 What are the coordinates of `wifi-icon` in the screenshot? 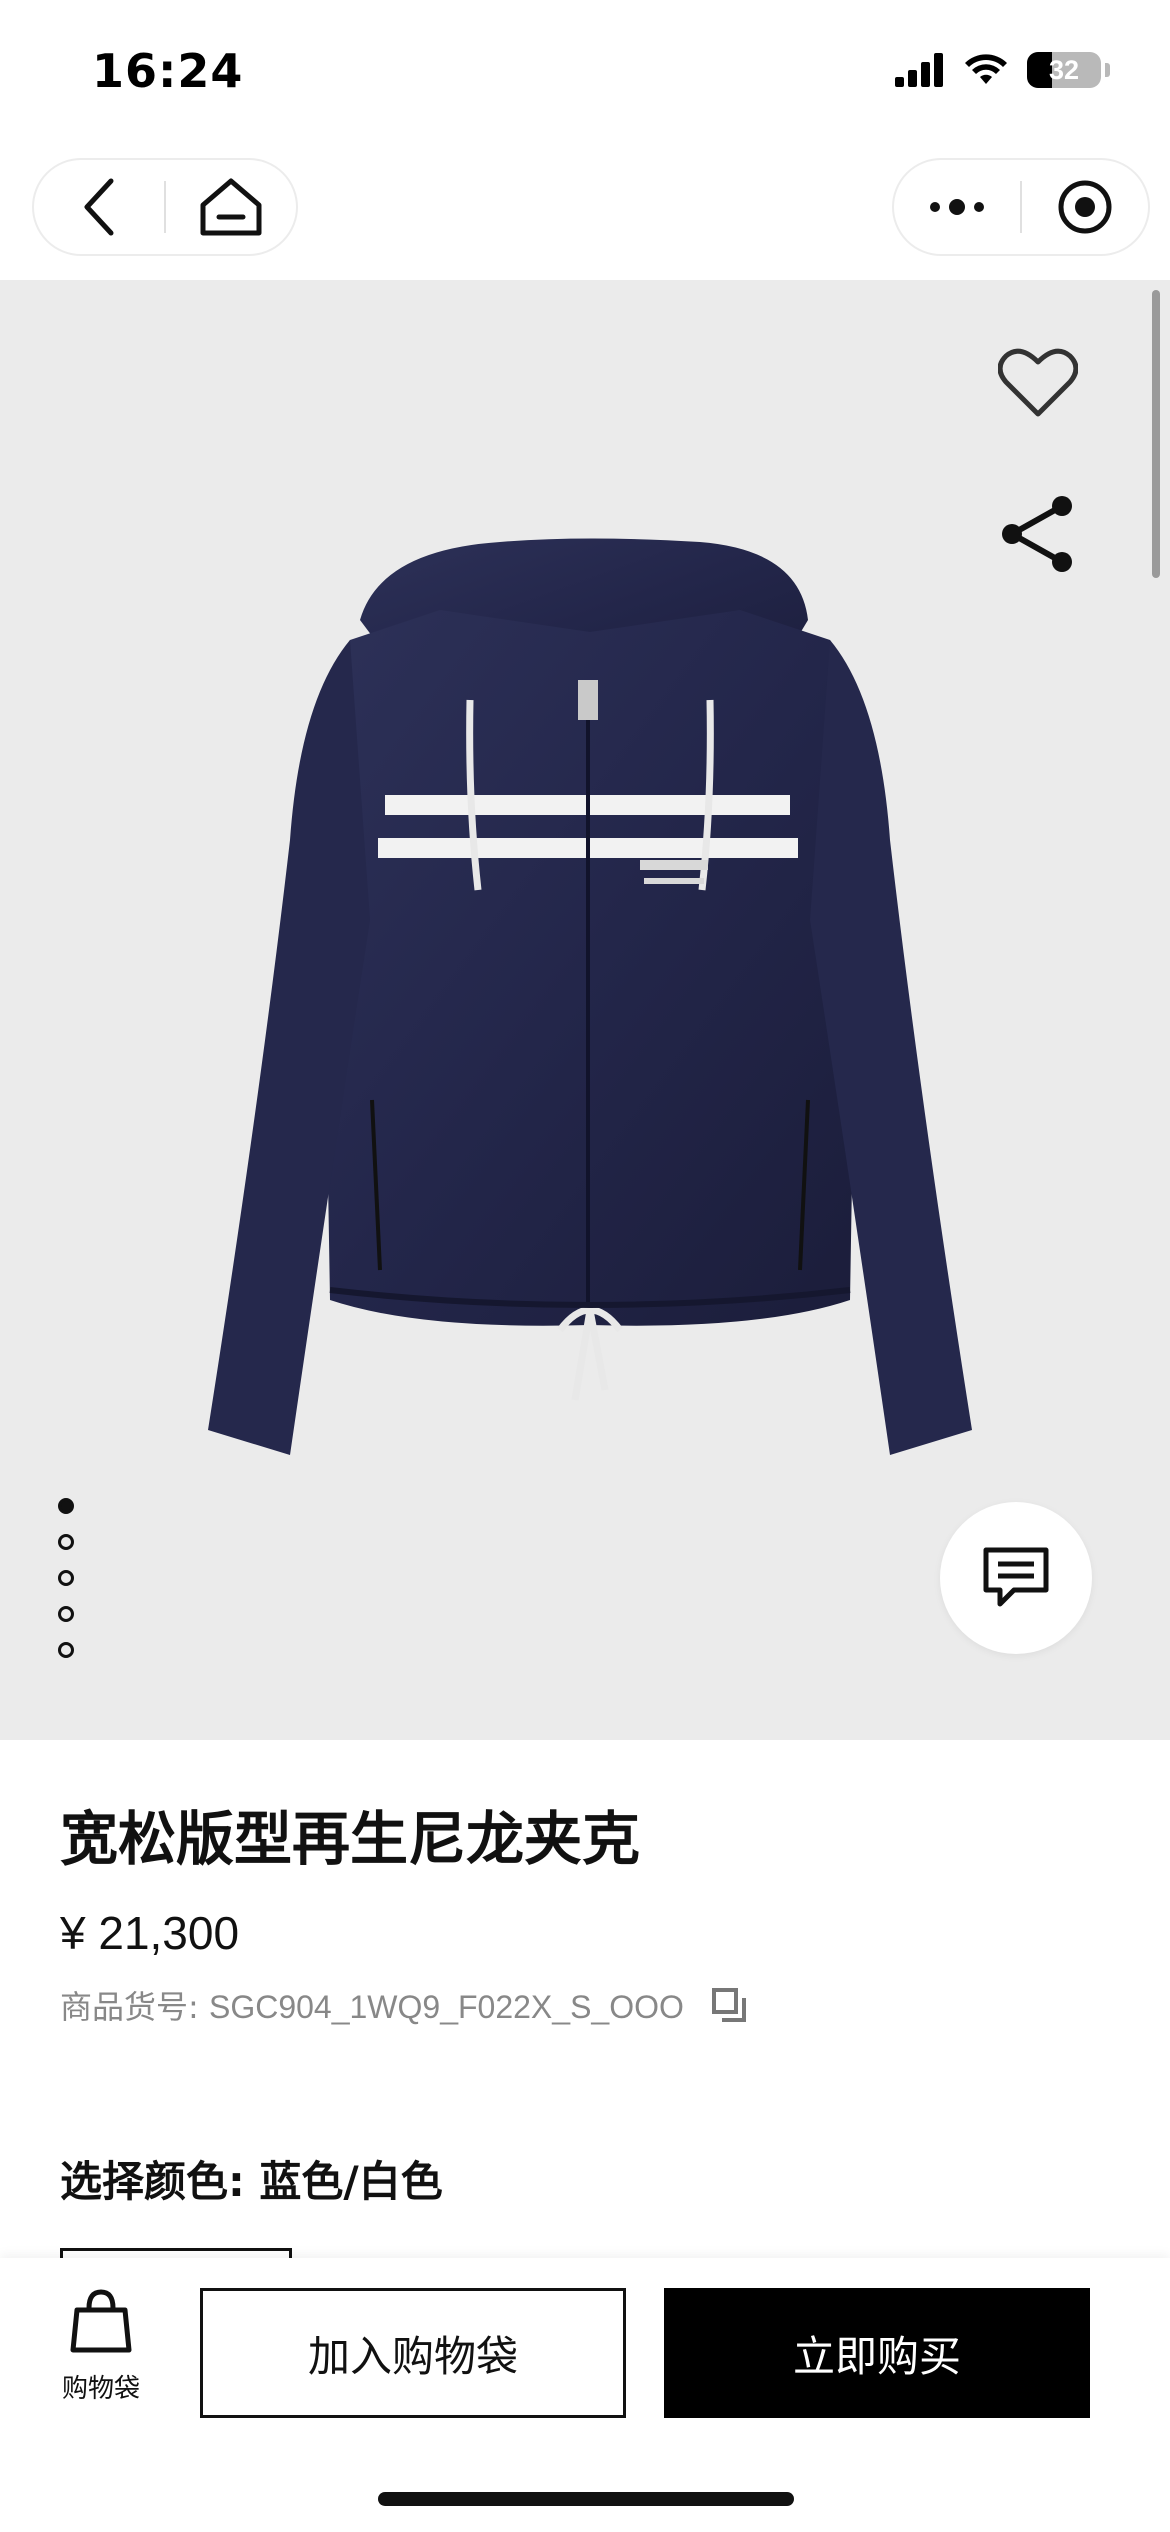 It's located at (986, 69).